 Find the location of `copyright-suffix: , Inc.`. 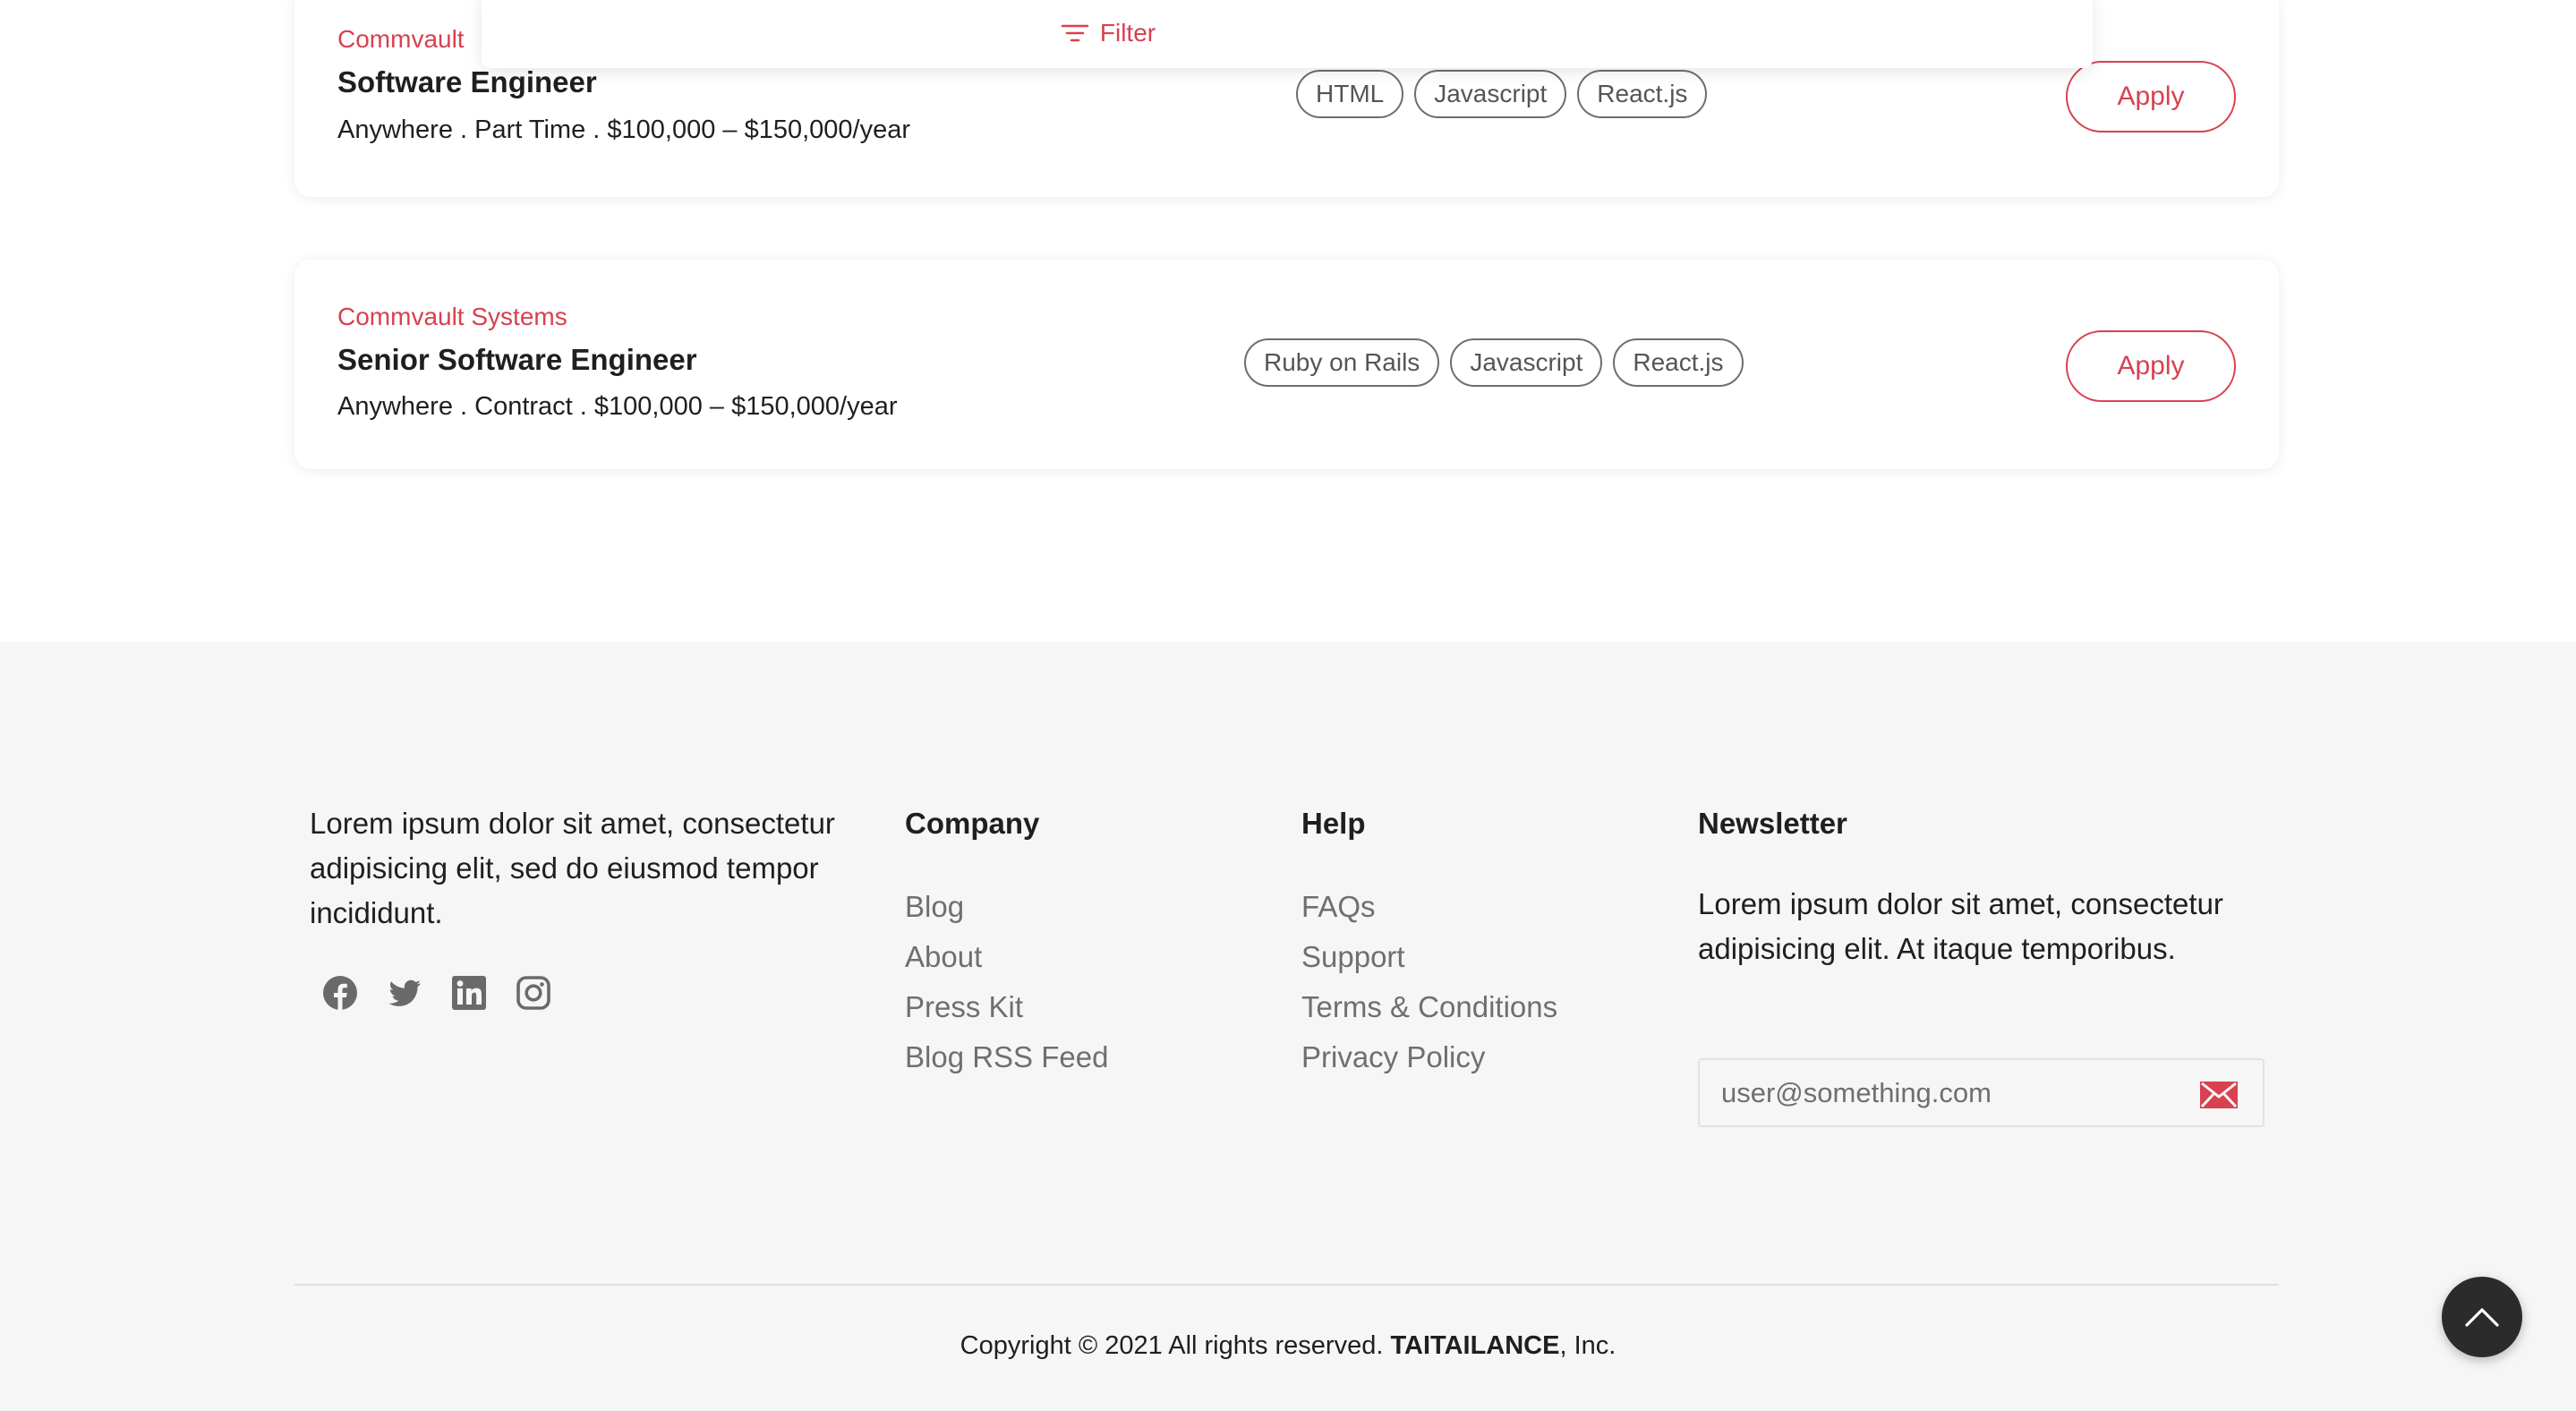

copyright-suffix: , Inc. is located at coordinates (1587, 1345).